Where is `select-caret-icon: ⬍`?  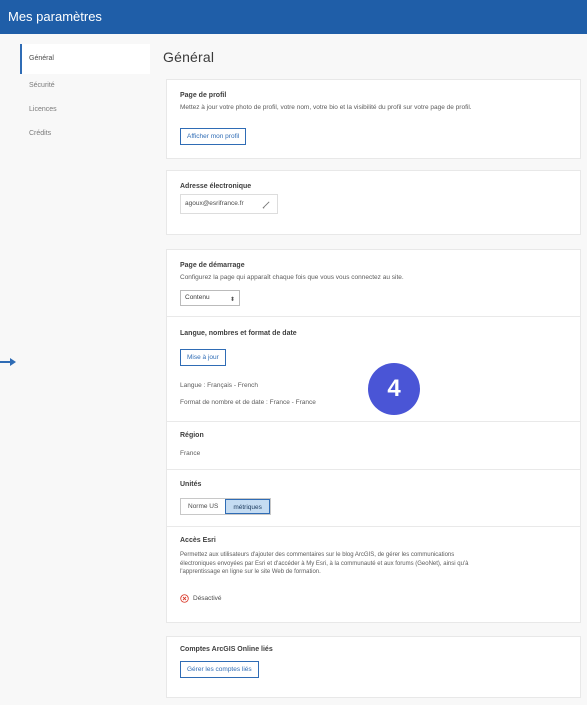
select-caret-icon: ⬍ is located at coordinates (232, 300).